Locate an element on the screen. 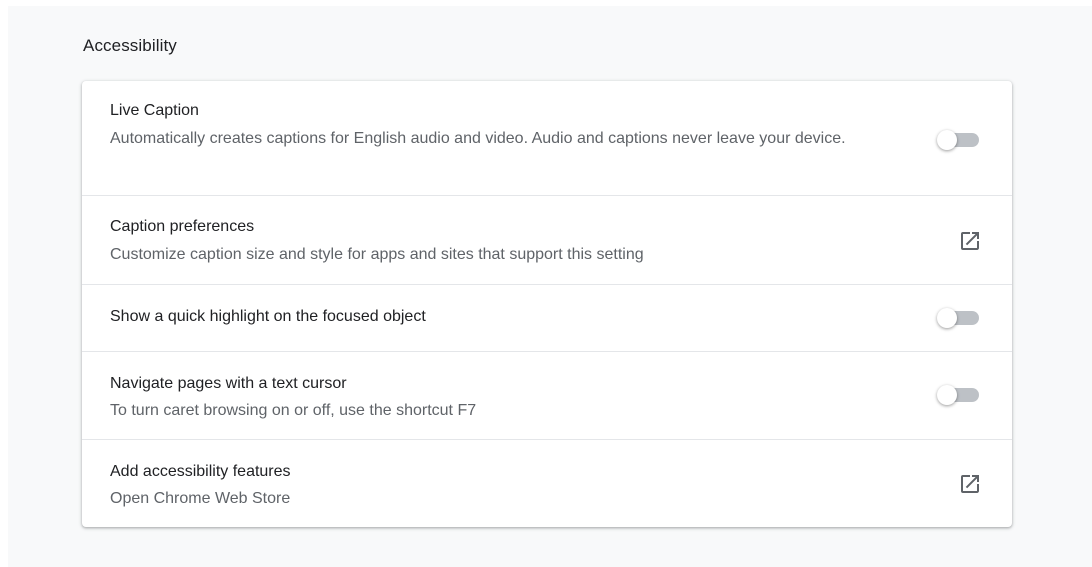 The height and width of the screenshot is (567, 1092). setting-label: Navigate pages with a text cursor is located at coordinates (228, 383).